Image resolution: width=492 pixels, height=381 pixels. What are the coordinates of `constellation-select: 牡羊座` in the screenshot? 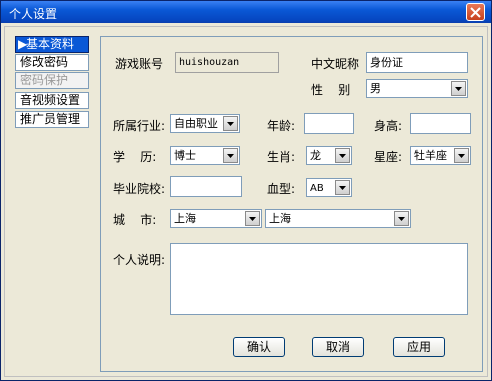 It's located at (440, 155).